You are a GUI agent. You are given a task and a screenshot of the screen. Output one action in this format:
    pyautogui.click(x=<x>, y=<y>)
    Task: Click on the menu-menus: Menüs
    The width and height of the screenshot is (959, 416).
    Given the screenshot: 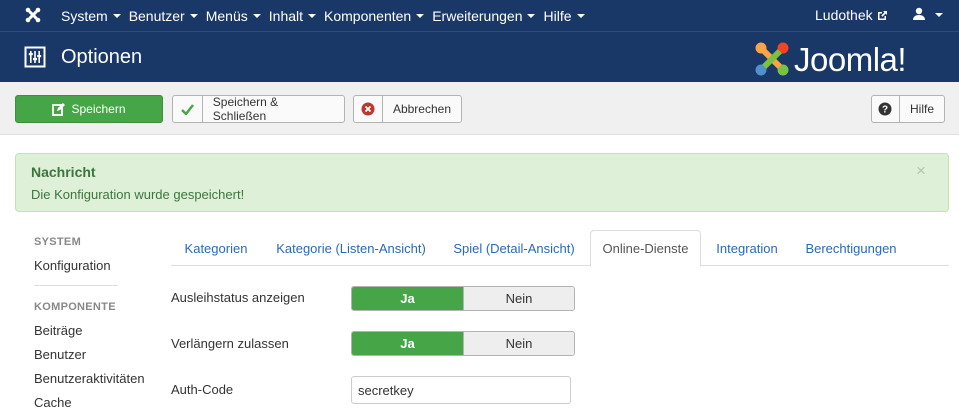 What is the action you would take?
    pyautogui.click(x=233, y=16)
    